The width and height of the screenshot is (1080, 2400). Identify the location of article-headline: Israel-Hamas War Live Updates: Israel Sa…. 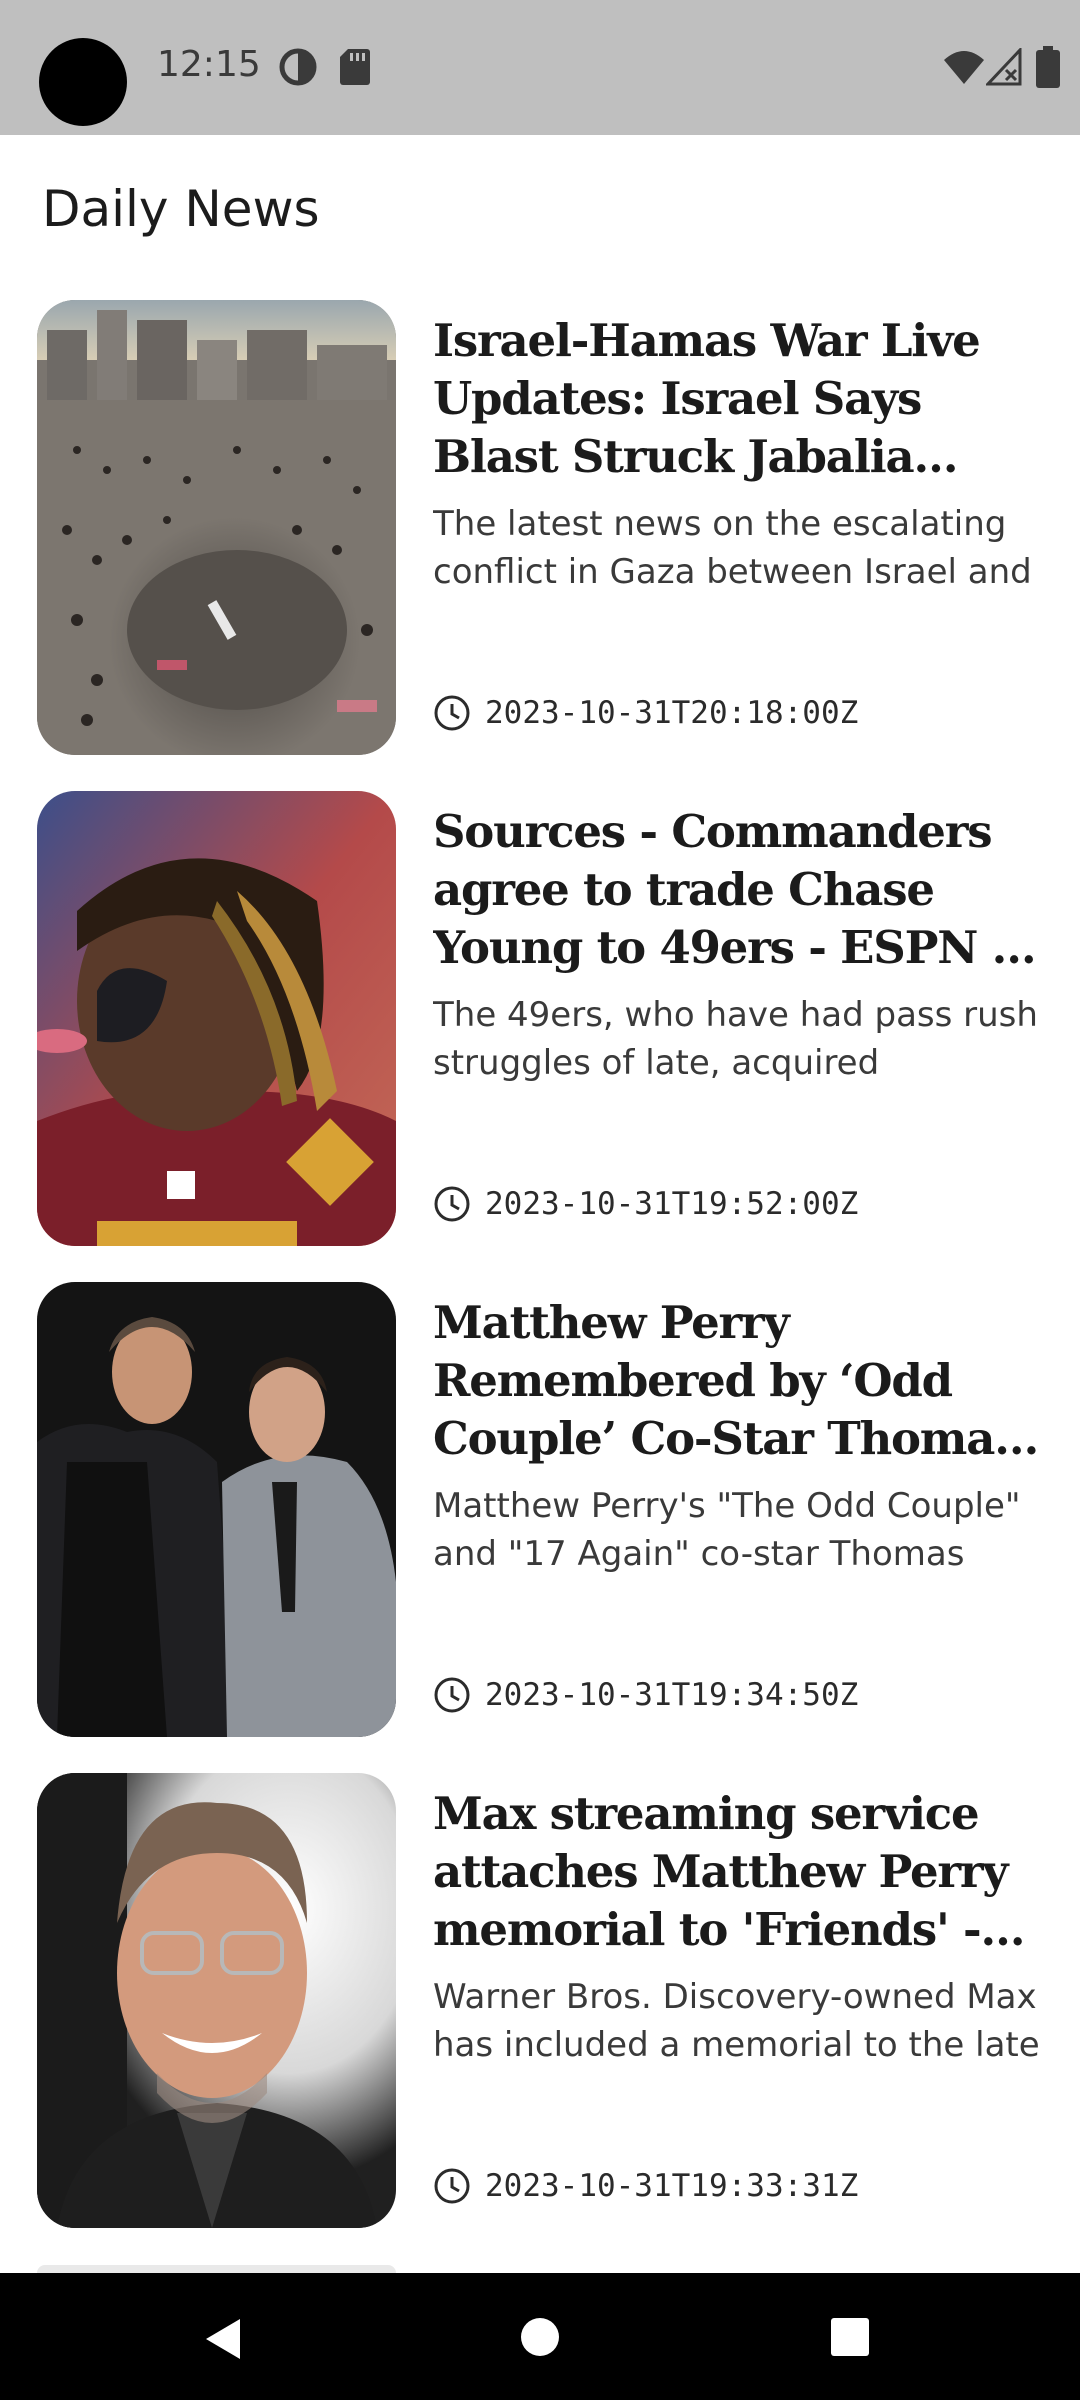
(738, 399).